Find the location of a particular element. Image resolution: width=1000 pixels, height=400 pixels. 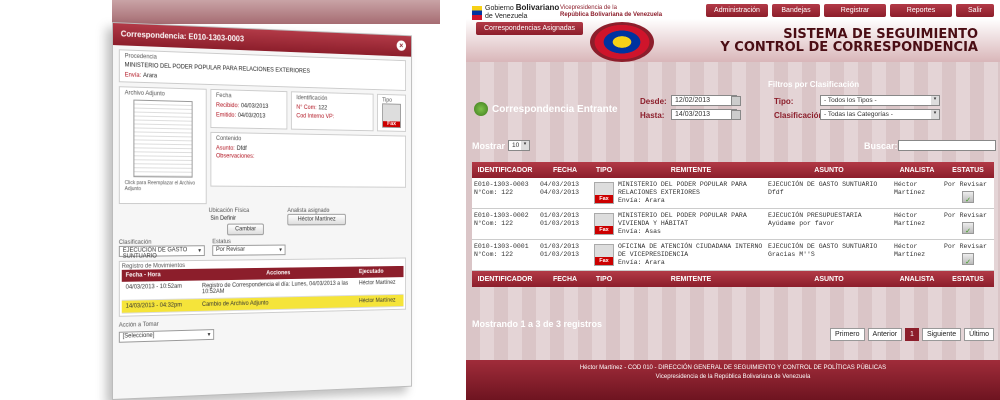

clasificacion-select: EJECUCIÓN DE GASTO SUNTUARIO ▾ is located at coordinates (161, 252).